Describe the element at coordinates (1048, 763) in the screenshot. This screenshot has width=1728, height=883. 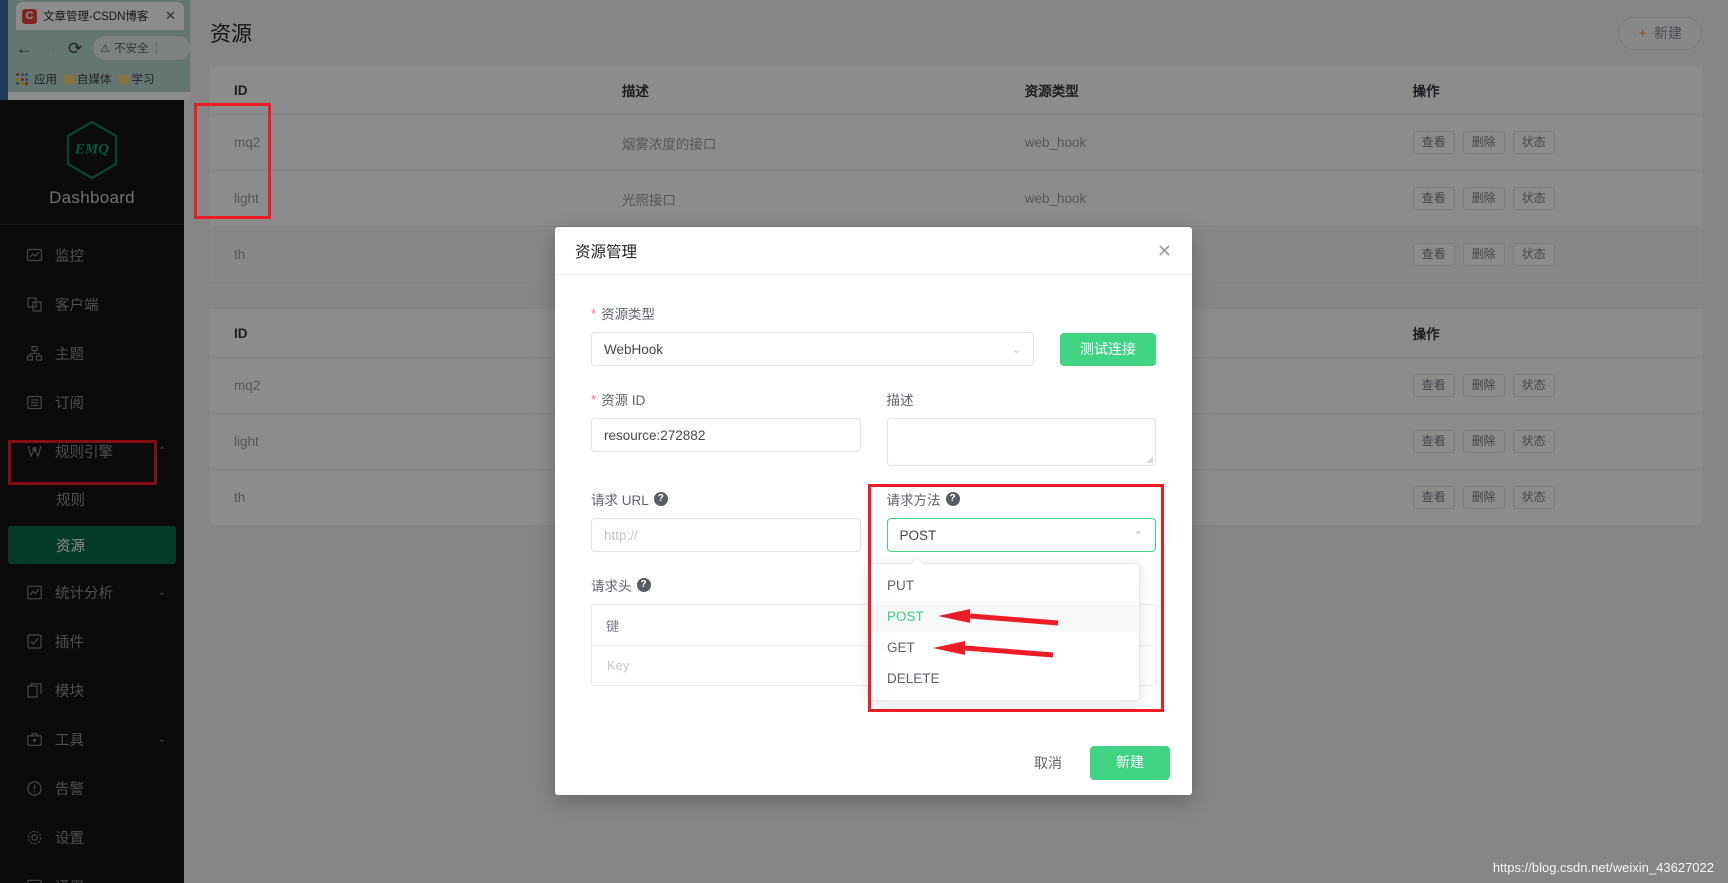
I see `cancel-button: 取消` at that location.